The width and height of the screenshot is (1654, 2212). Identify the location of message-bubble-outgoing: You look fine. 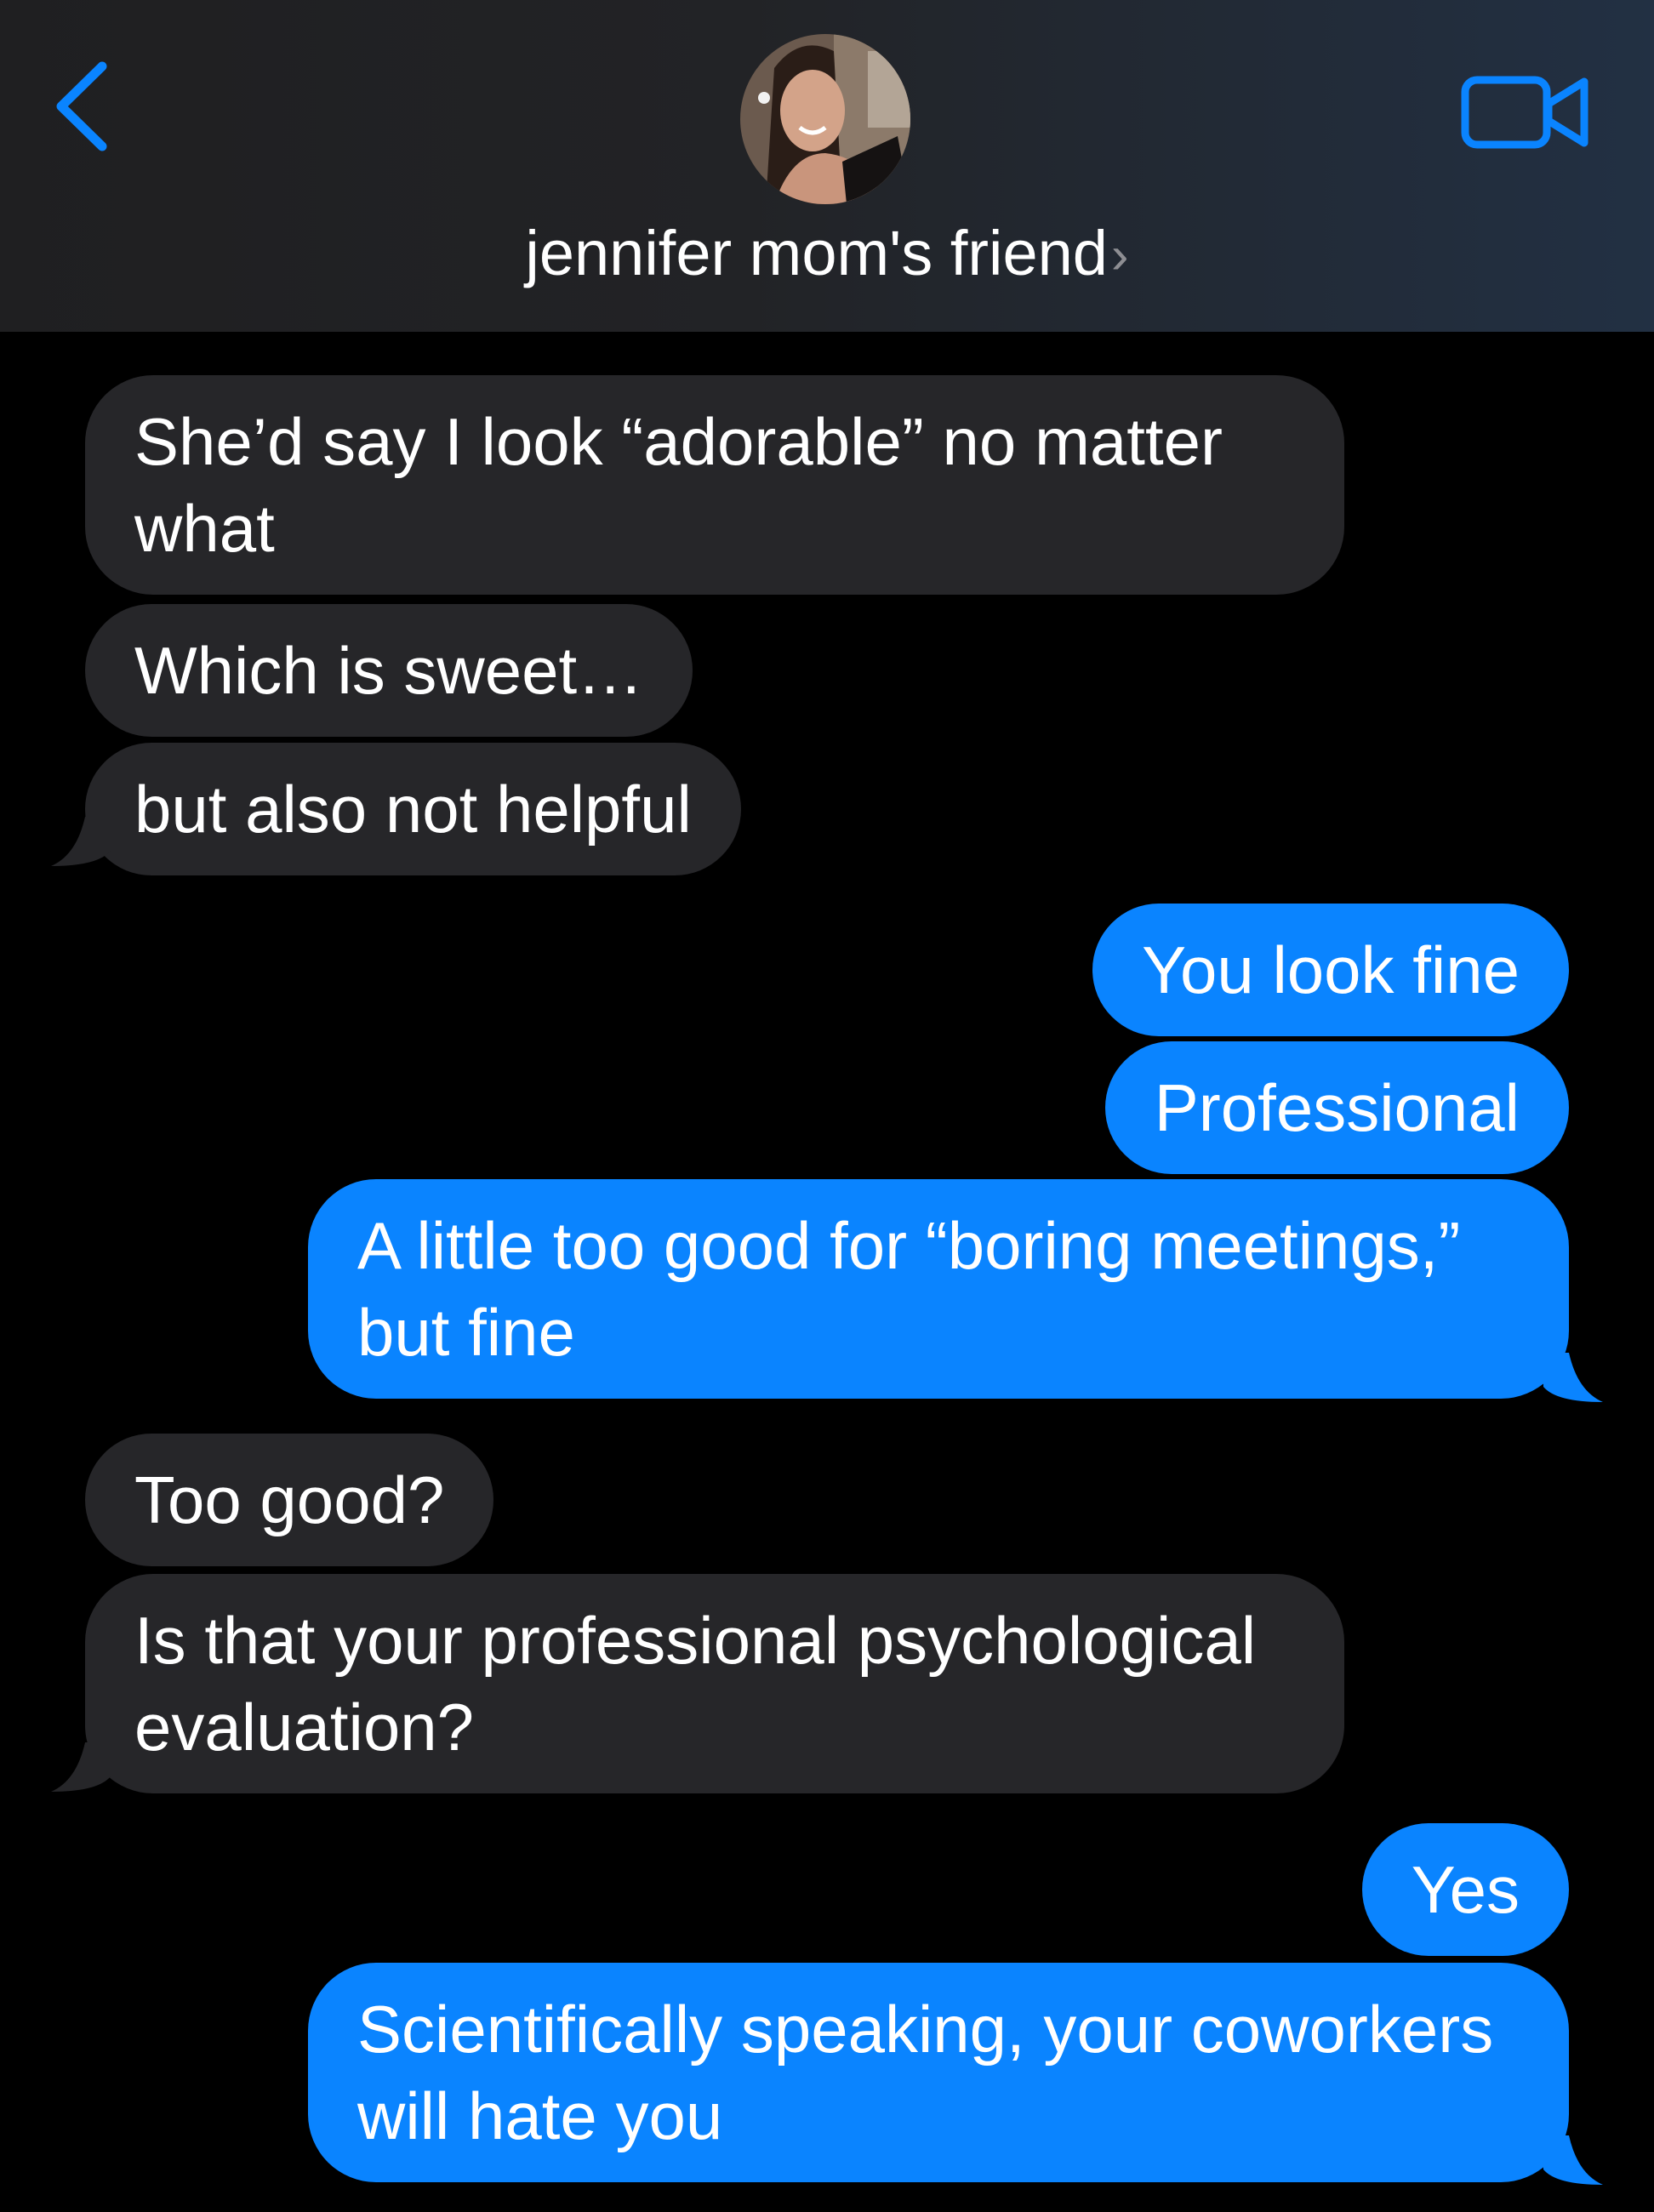
(1330, 970).